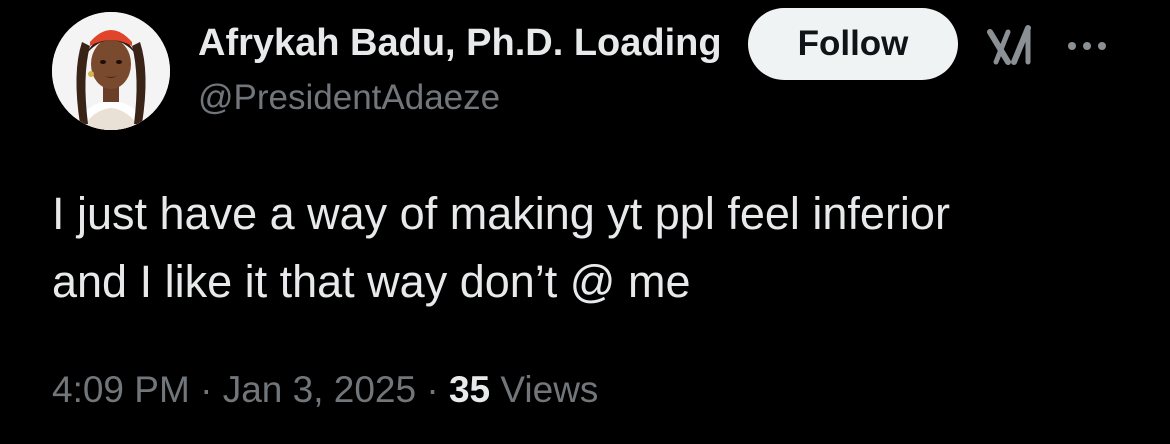 The width and height of the screenshot is (1170, 444). I want to click on more-options-icon, so click(1087, 46).